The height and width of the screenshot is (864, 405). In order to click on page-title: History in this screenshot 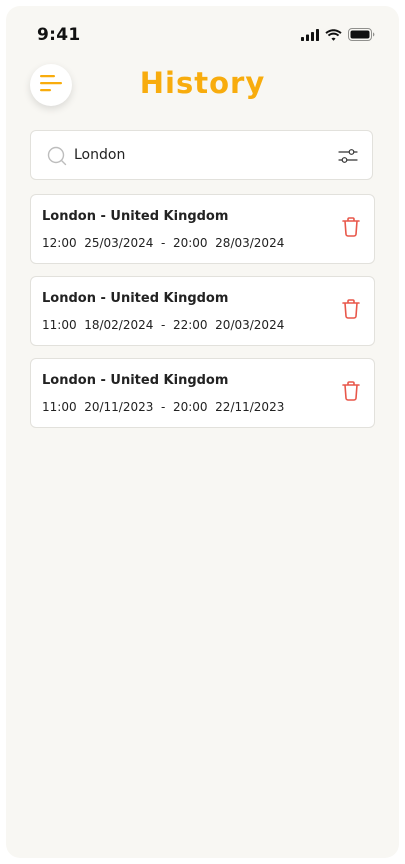, I will do `click(202, 83)`.